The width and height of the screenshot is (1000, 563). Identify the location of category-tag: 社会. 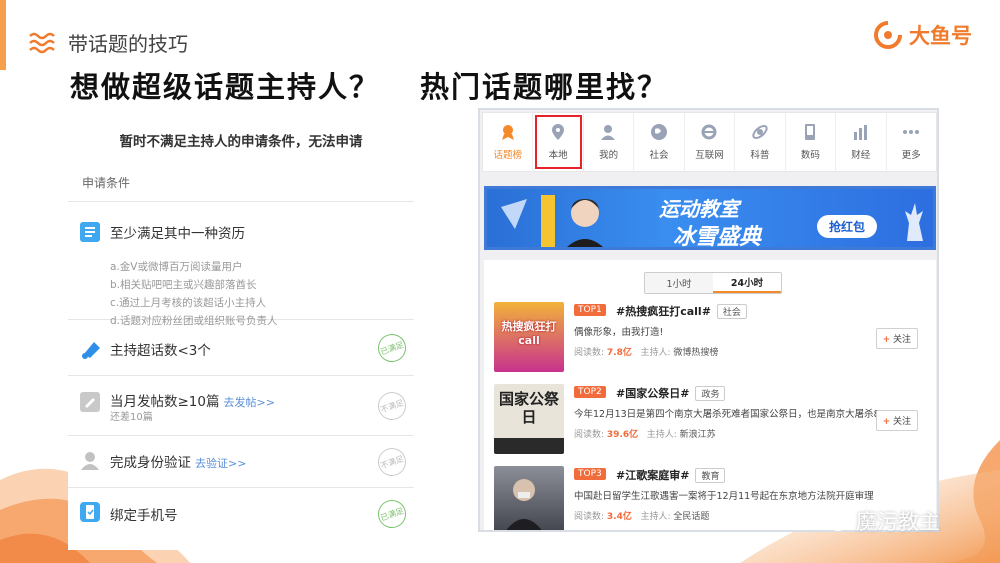
(731, 311).